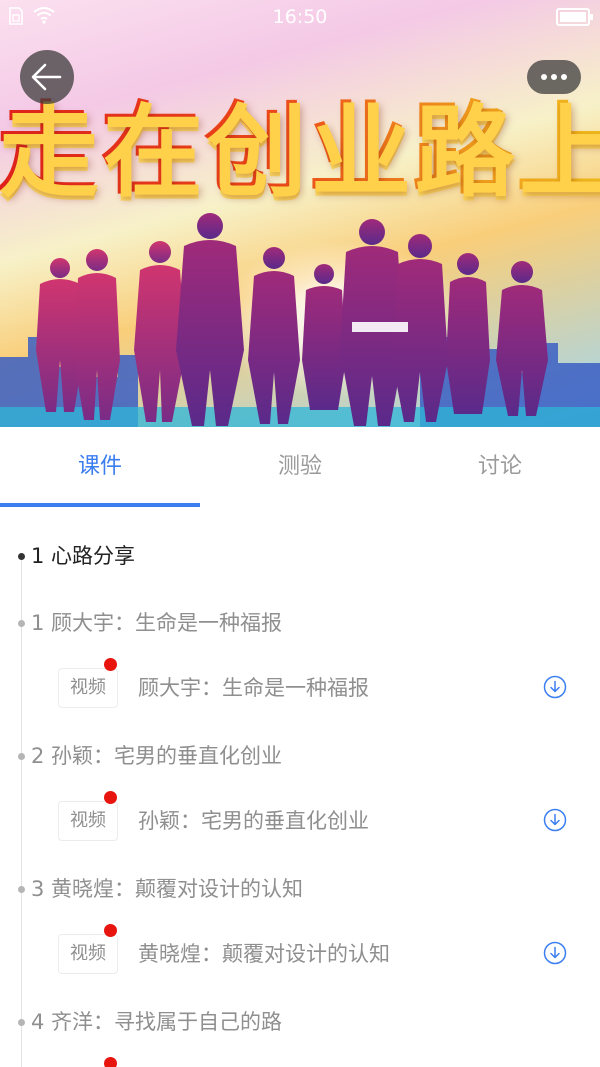 This screenshot has height=1067, width=600. What do you see at coordinates (167, 889) in the screenshot?
I see `chapter-title: 3 黄晓煌：颠覆对设计的认知` at bounding box center [167, 889].